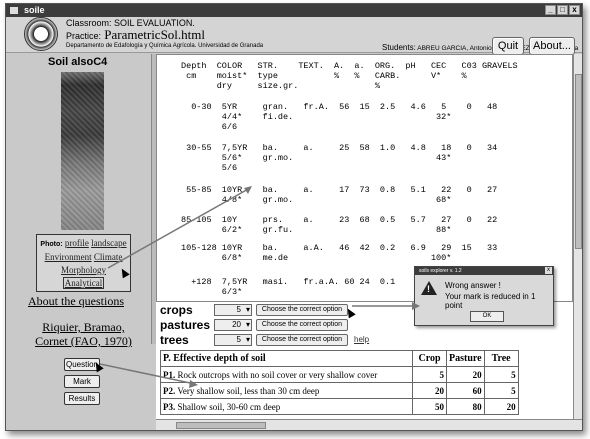 The height and width of the screenshot is (439, 590). What do you see at coordinates (574, 10) in the screenshot?
I see `close-button: x` at bounding box center [574, 10].